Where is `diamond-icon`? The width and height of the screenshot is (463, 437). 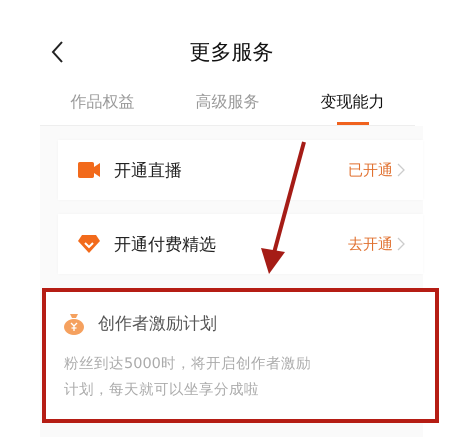 diamond-icon is located at coordinates (89, 244).